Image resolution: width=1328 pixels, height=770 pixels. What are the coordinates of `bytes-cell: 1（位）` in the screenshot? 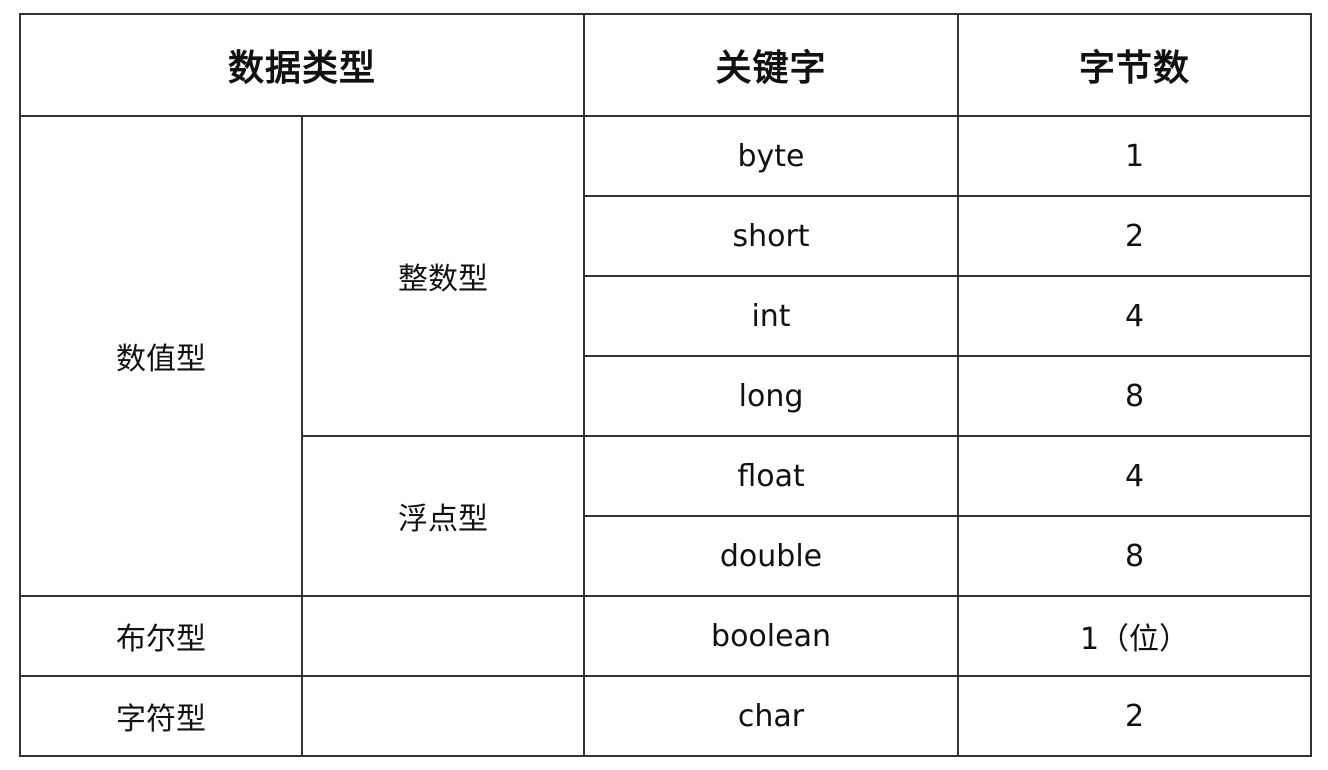 It's located at (1135, 636).